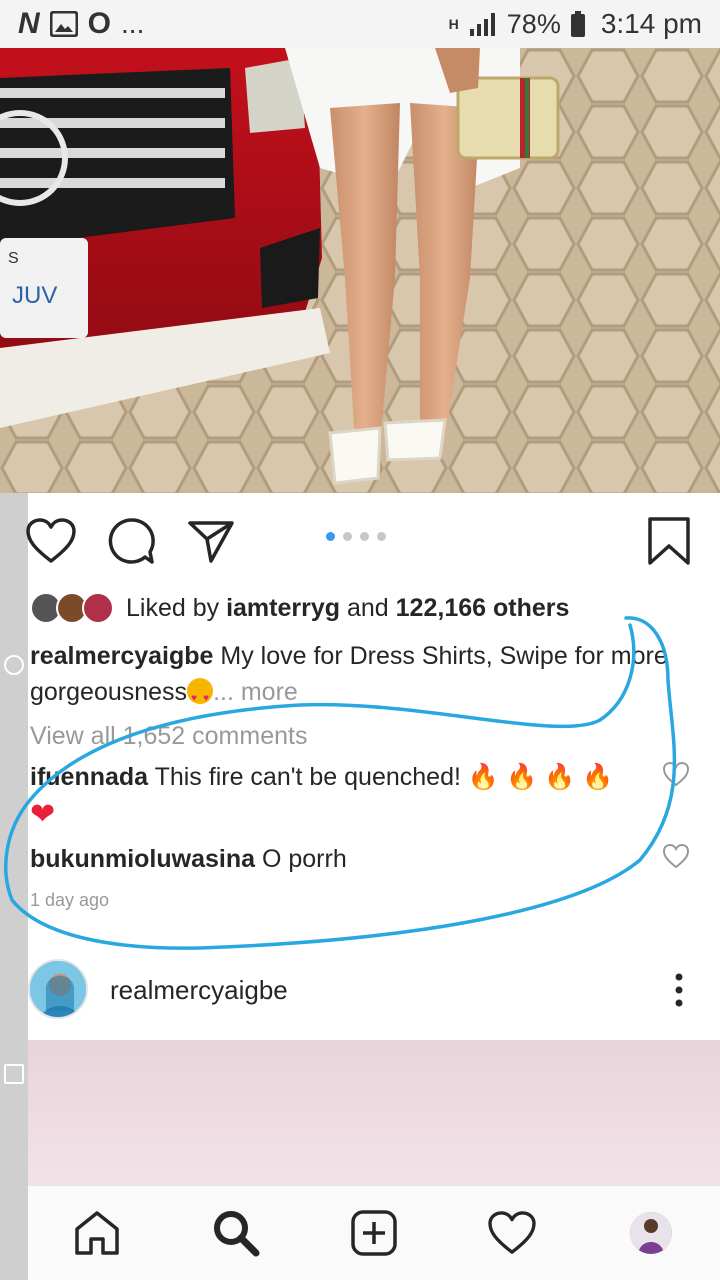 This screenshot has width=720, height=1280. What do you see at coordinates (367, 607) in the screenshot?
I see `likes-and: and` at bounding box center [367, 607].